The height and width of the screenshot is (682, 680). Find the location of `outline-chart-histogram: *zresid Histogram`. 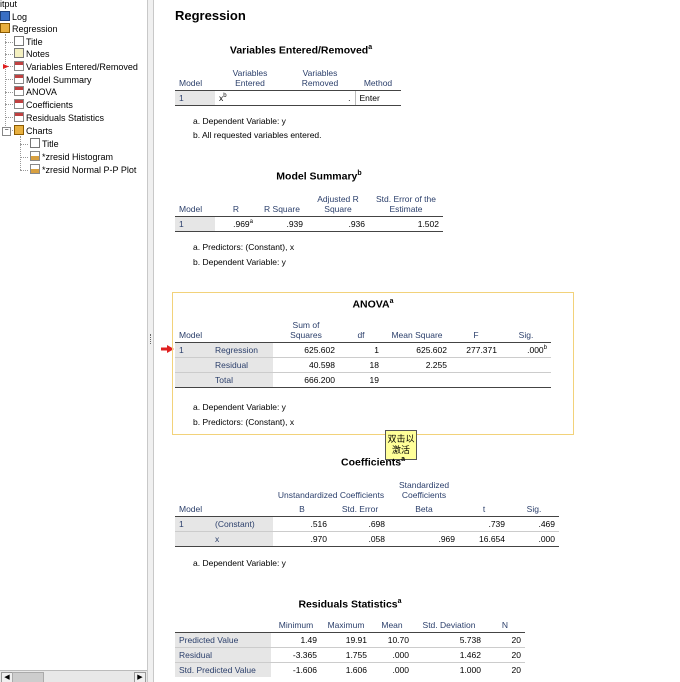

outline-chart-histogram: *zresid Histogram is located at coordinates (71, 157).